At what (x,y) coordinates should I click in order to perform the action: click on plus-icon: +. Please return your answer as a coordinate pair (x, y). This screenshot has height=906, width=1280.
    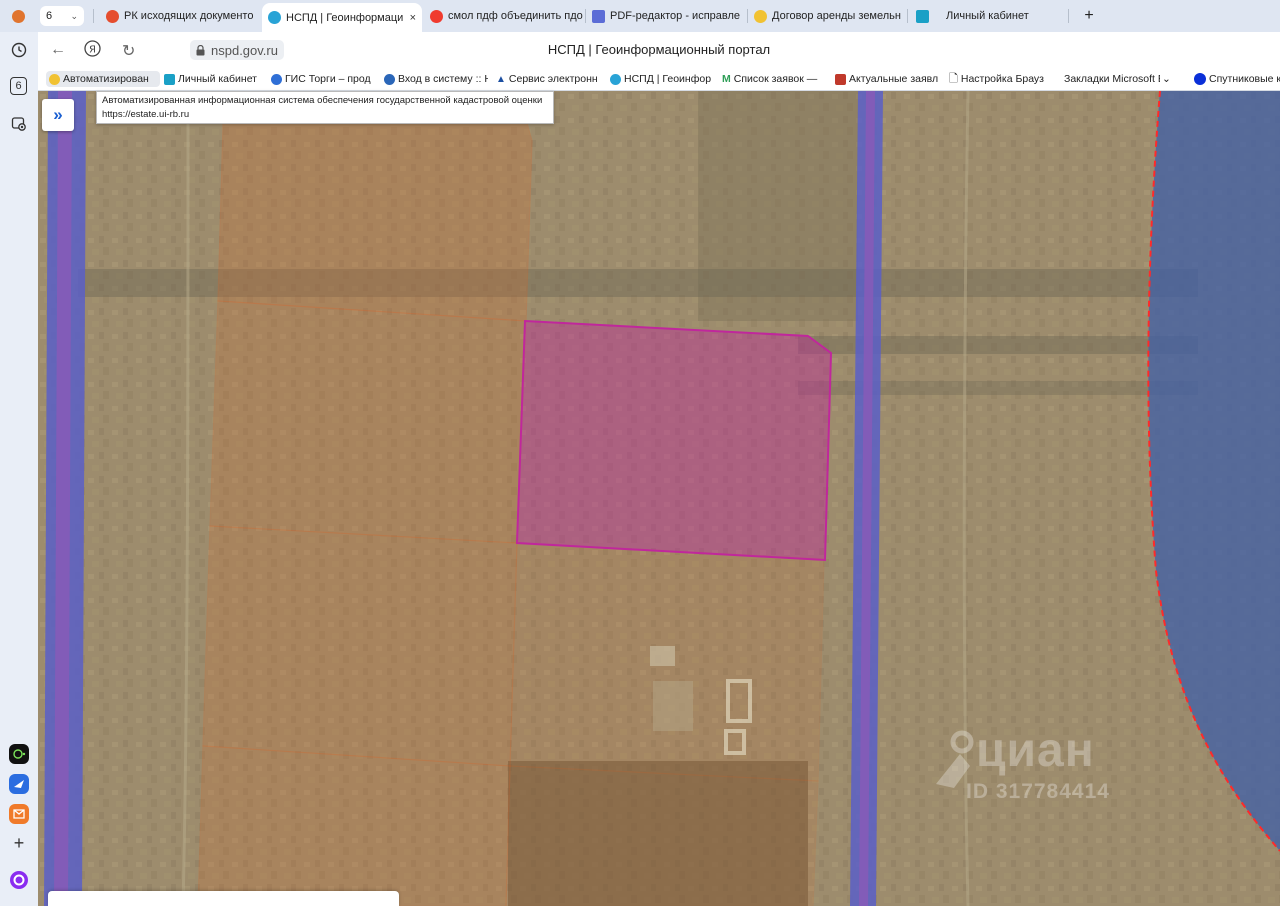
    Looking at the image, I should click on (1089, 15).